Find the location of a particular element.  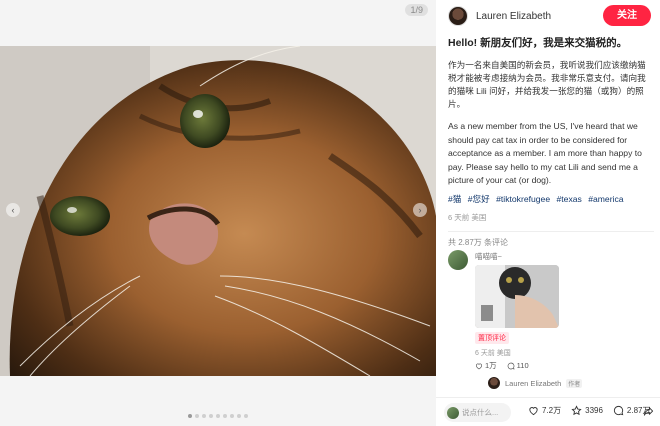

author-tag: 作者 is located at coordinates (574, 383).